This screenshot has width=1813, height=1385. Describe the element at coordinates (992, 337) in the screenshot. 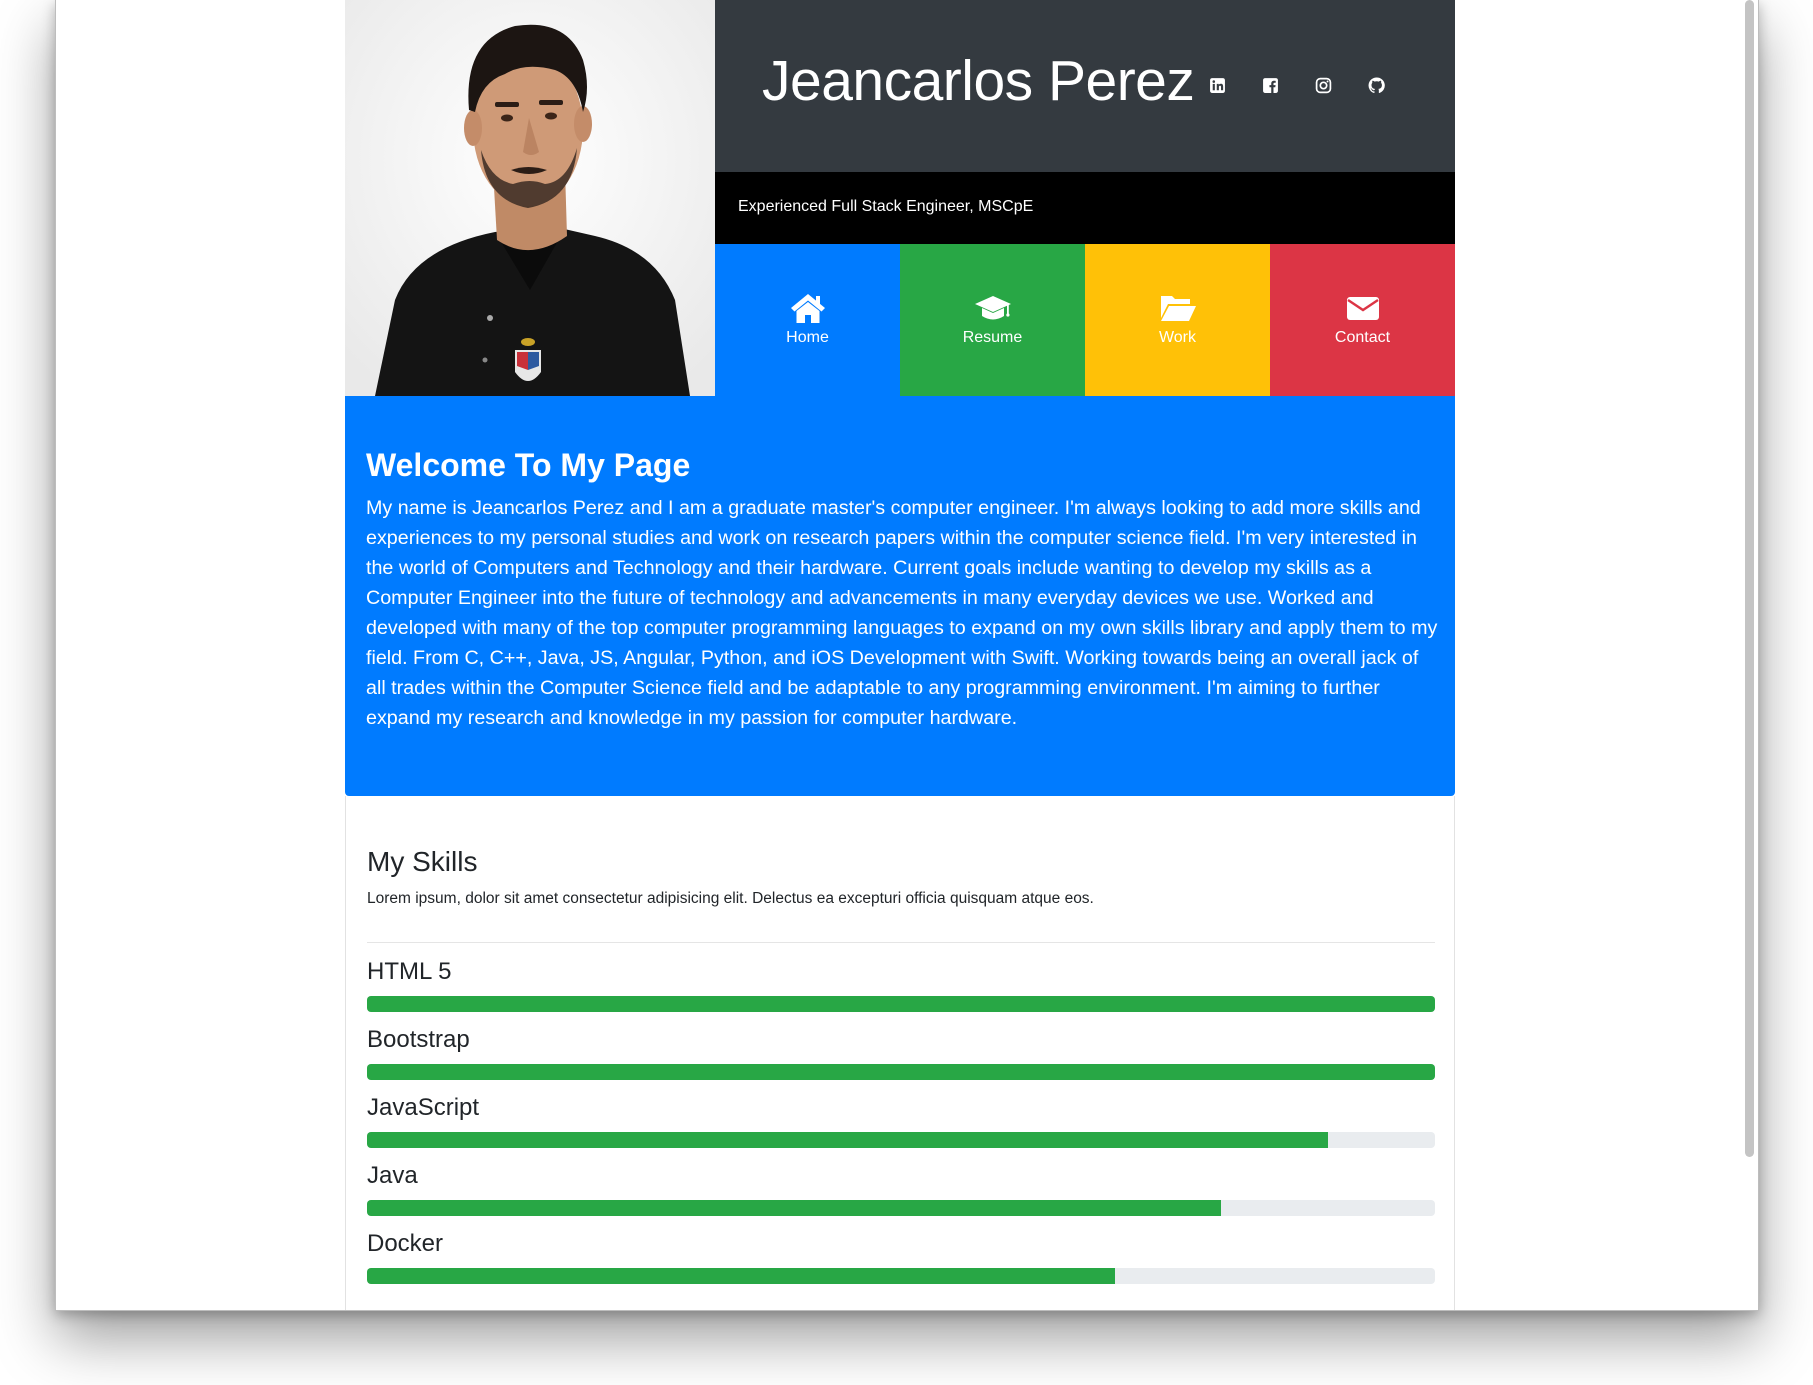

I see `nav-label-resume: Resume` at that location.